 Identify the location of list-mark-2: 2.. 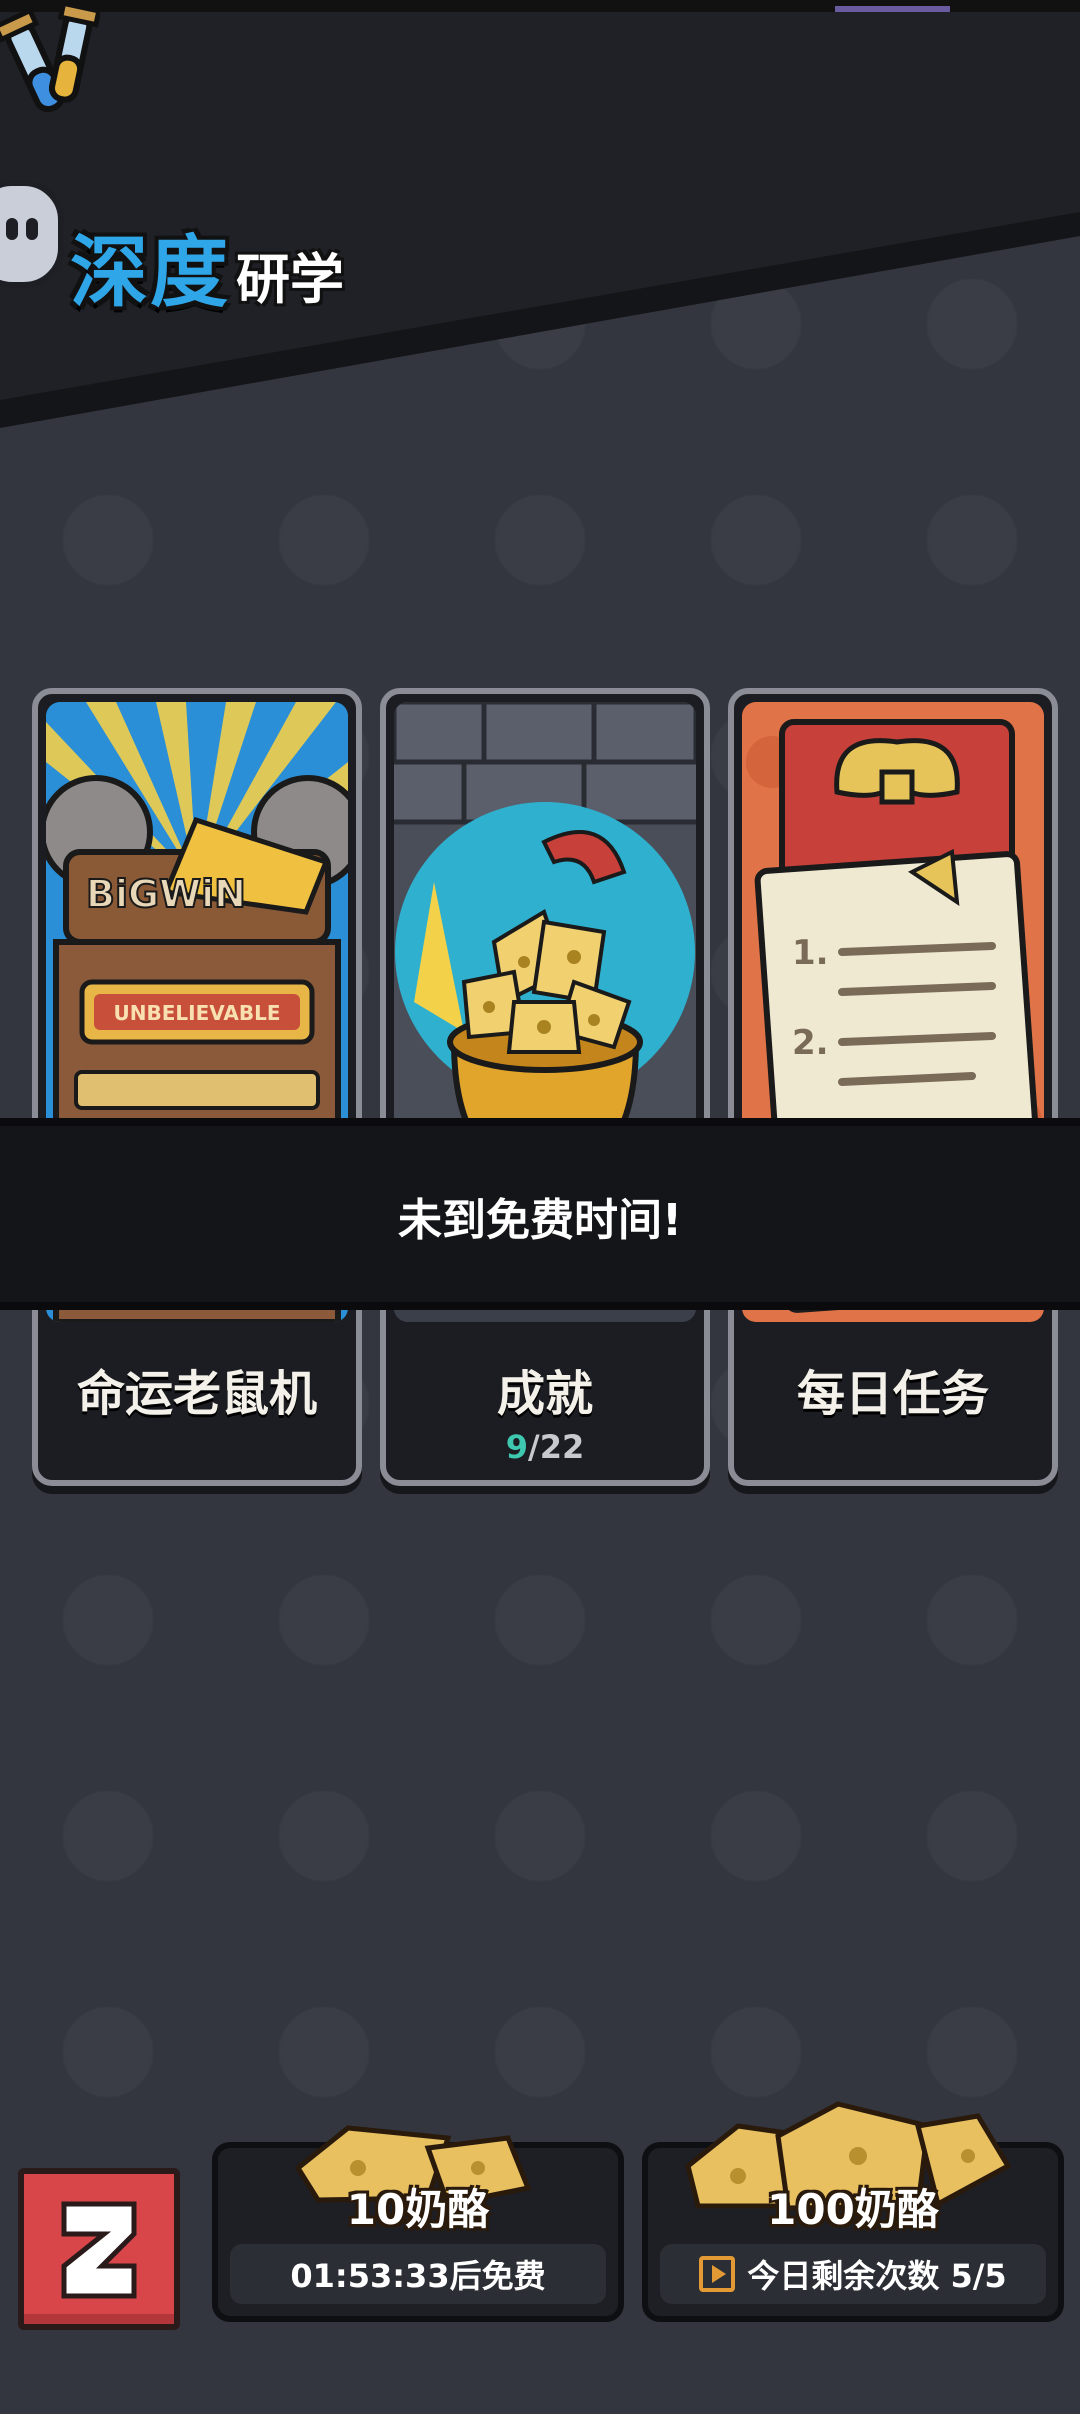
(810, 1043).